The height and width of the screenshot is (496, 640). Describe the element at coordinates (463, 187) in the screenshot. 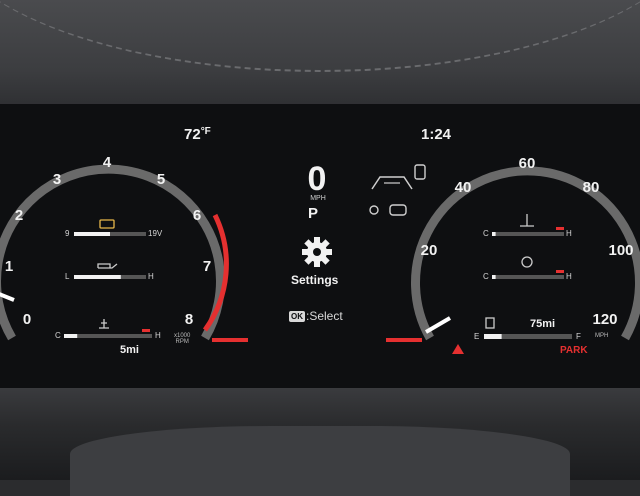

I see `speedo-tick-40: 40` at that location.